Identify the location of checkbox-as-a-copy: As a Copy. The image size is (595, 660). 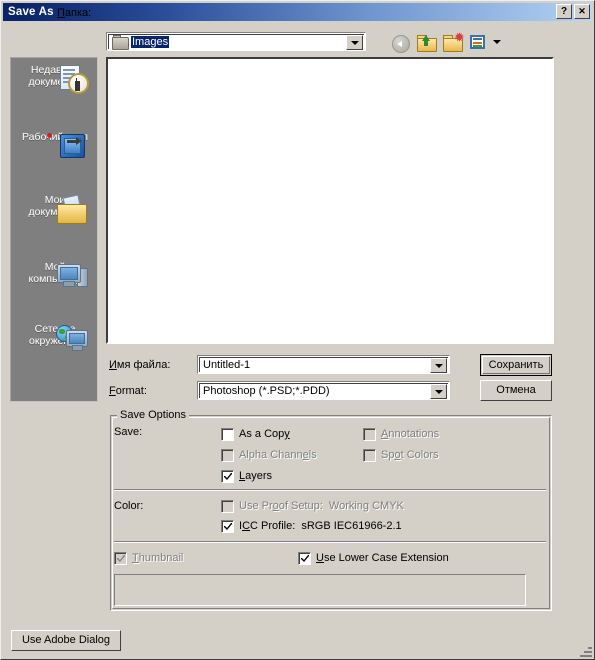
(255, 434).